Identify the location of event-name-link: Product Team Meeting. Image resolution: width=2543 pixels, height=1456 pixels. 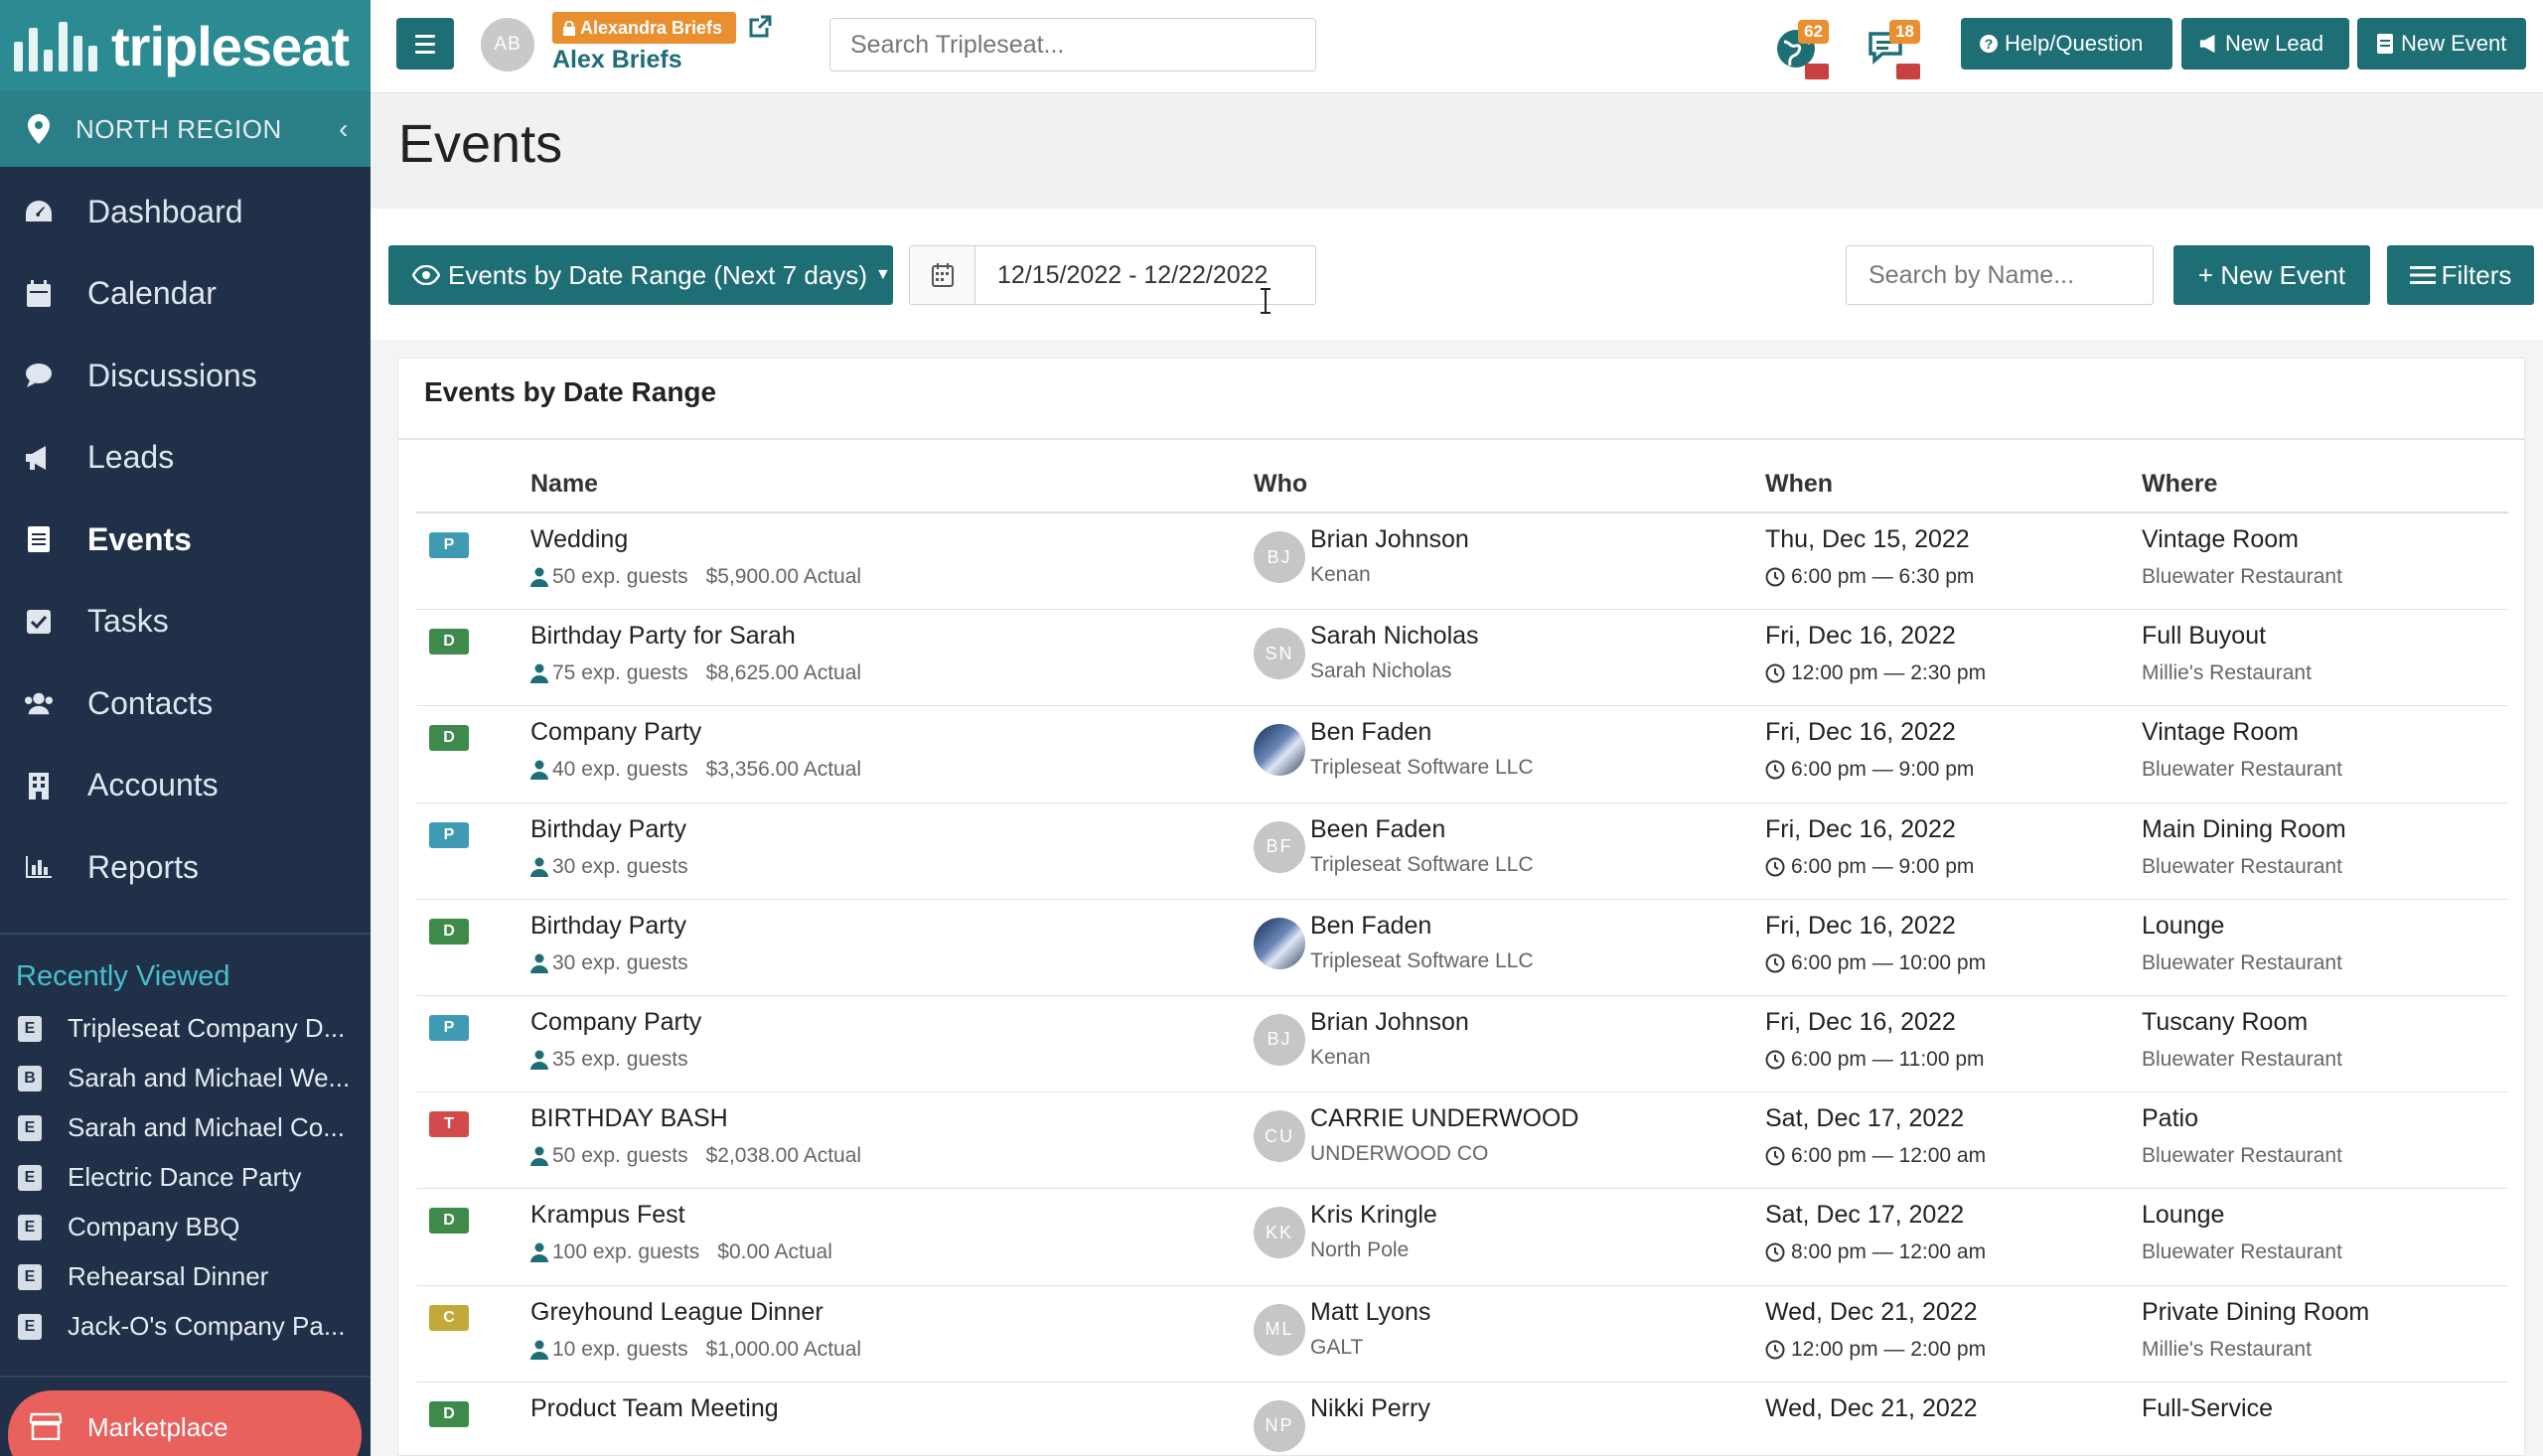
(654, 1408).